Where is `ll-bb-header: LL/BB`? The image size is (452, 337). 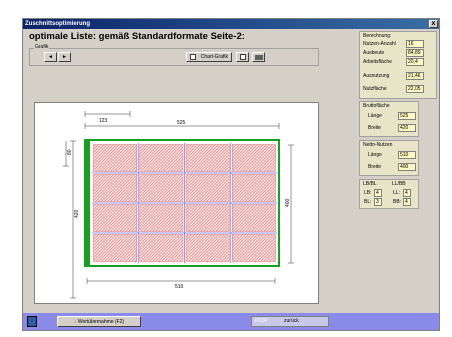
ll-bb-header: LL/BB is located at coordinates (399, 184).